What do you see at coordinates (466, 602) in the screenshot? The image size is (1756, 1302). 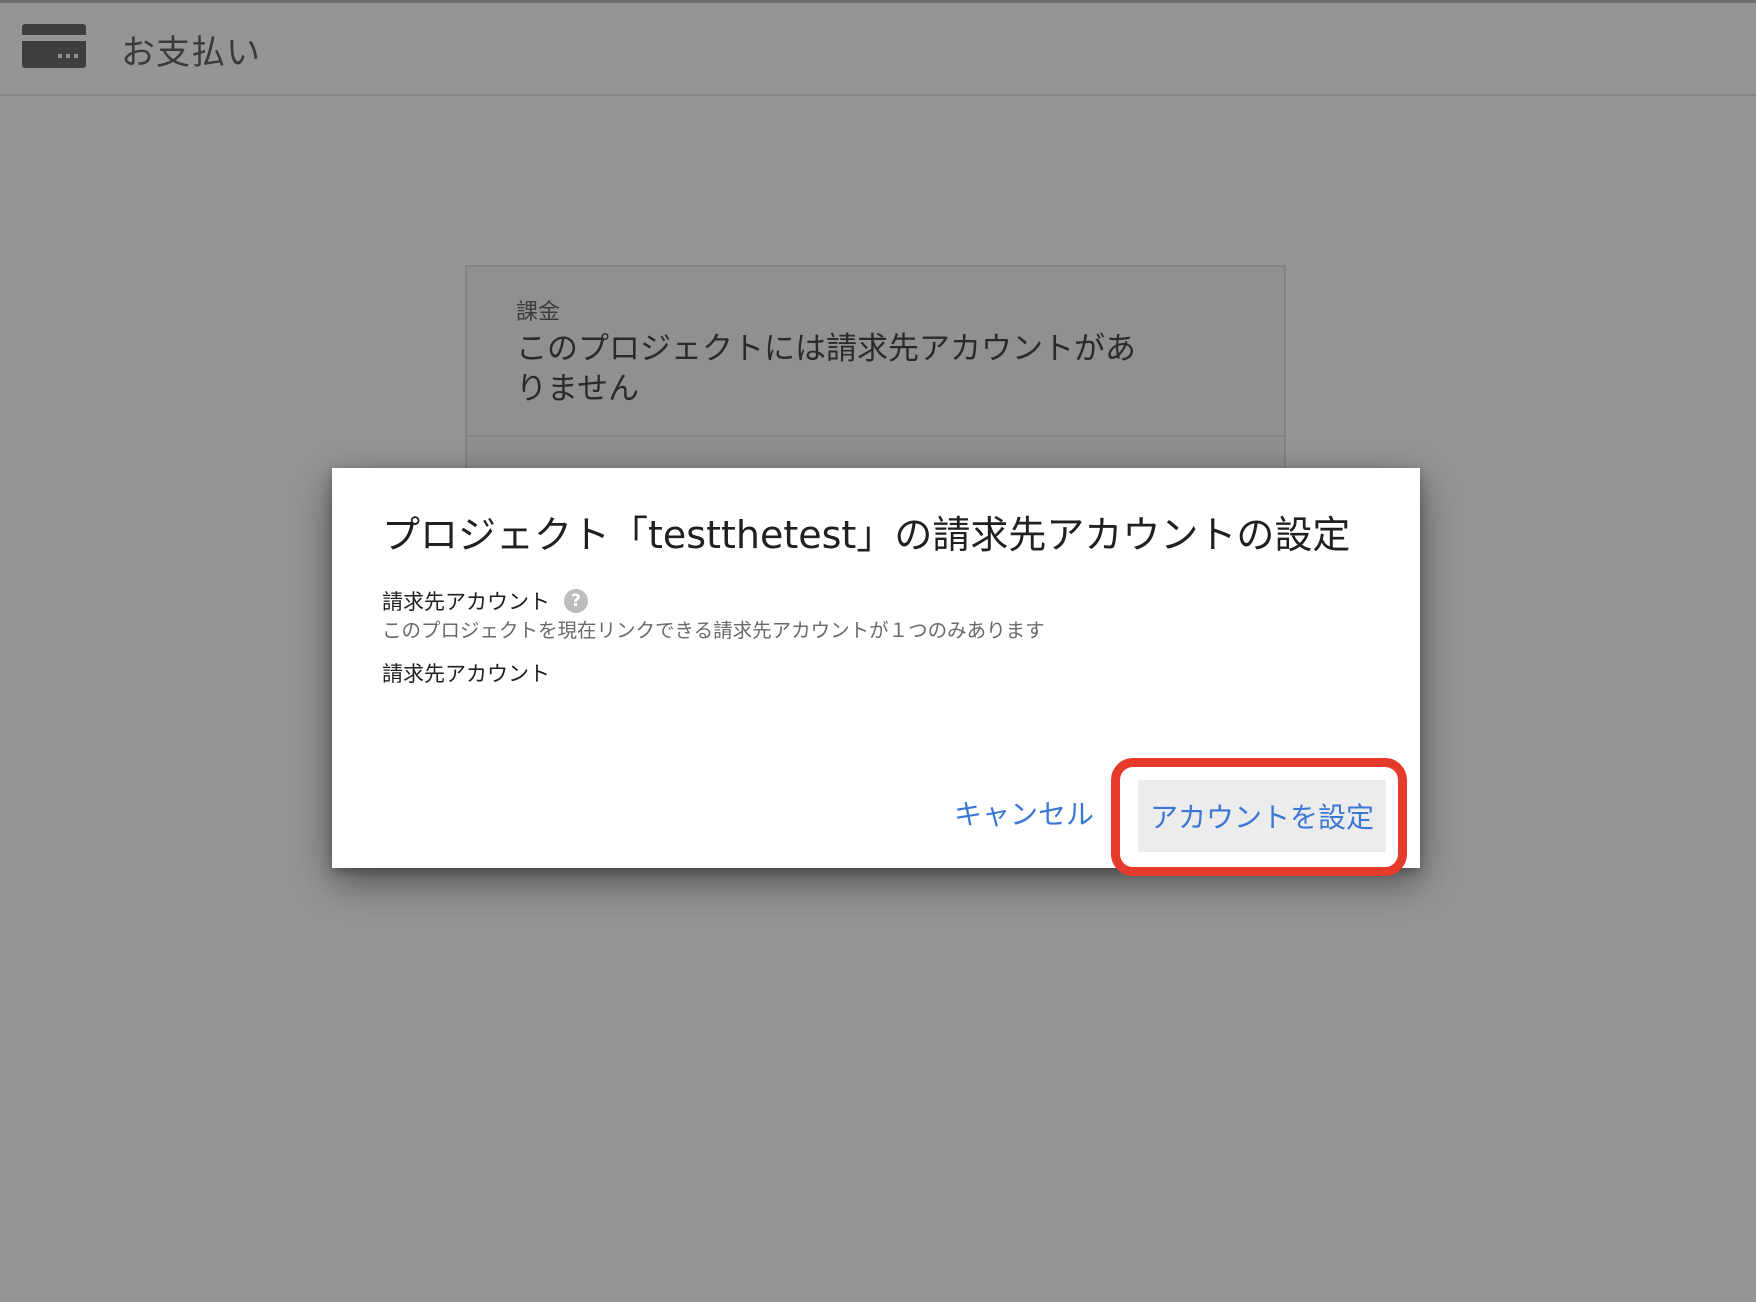 I see `billing-account-label: 請求先アカウント` at bounding box center [466, 602].